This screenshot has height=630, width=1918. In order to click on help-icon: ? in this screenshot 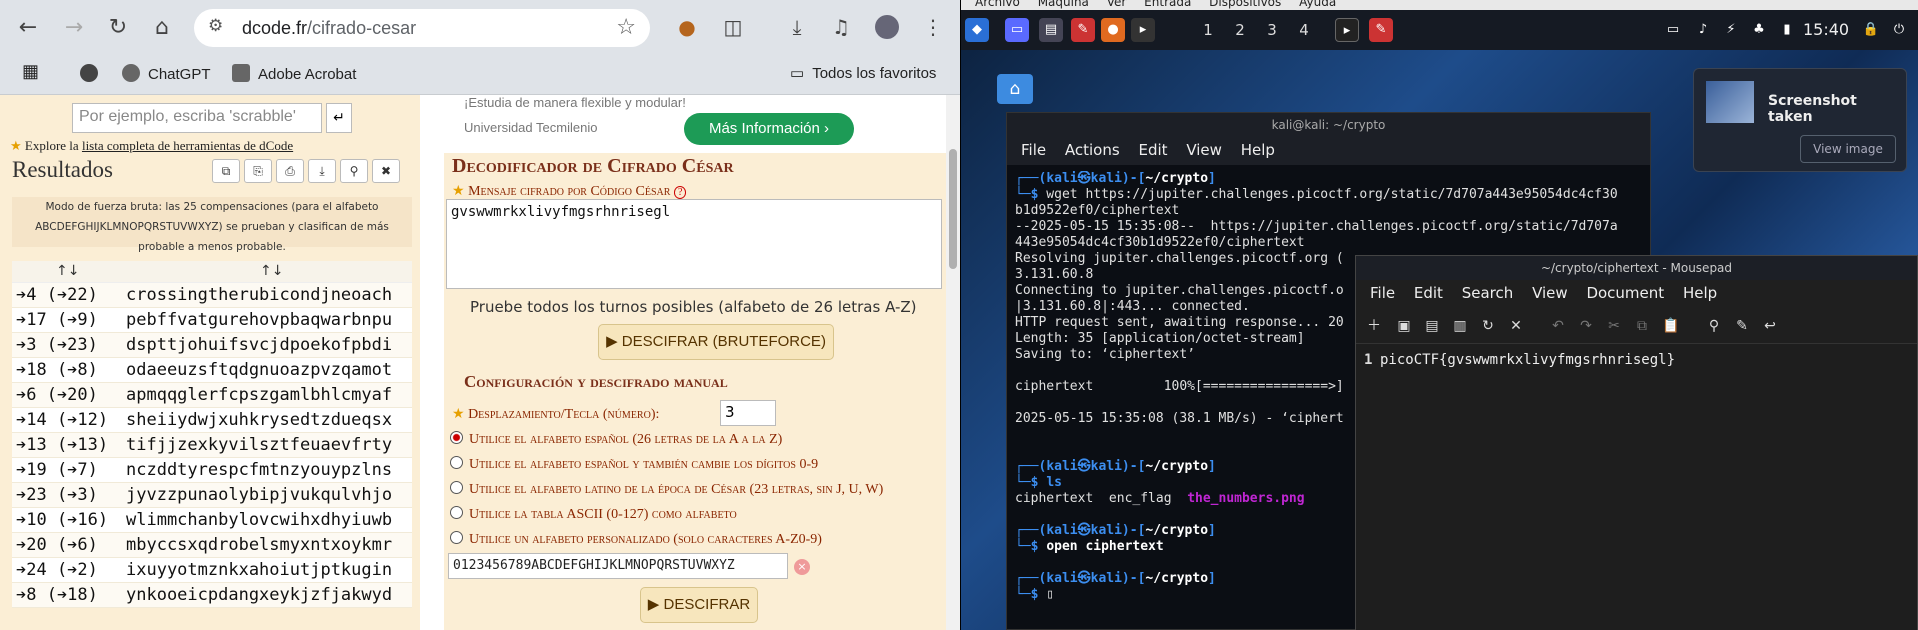, I will do `click(680, 192)`.